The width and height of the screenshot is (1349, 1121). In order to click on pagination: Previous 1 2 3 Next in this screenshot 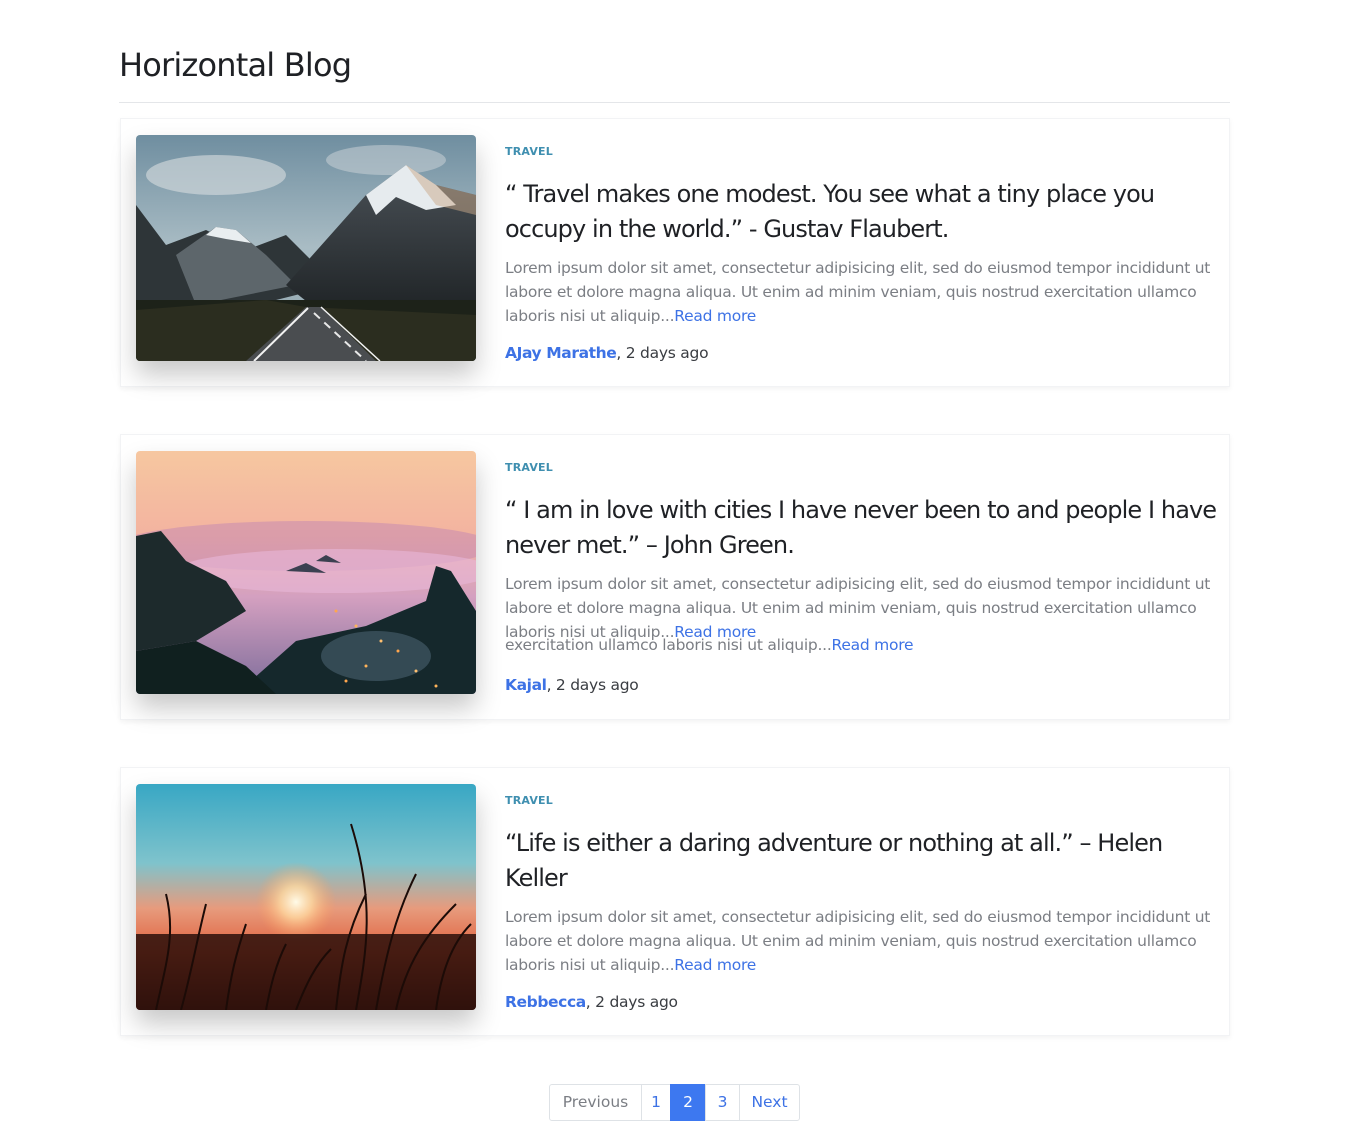, I will do `click(674, 1102)`.